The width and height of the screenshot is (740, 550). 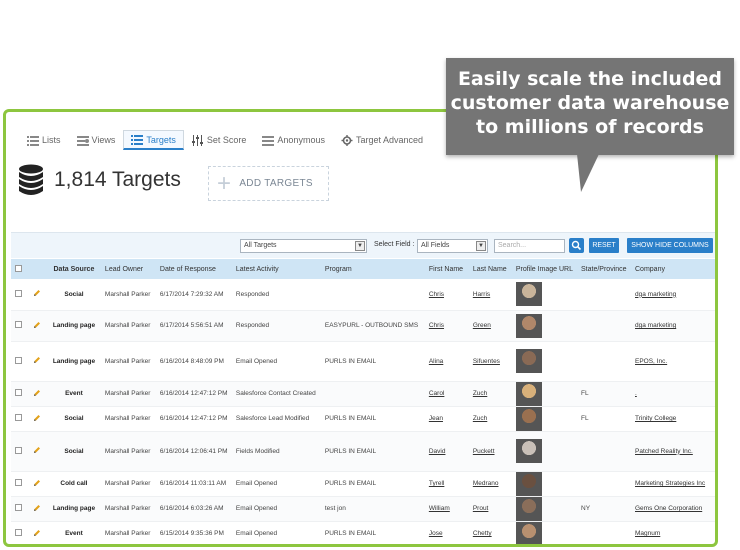 What do you see at coordinates (576, 245) in the screenshot?
I see `search-button` at bounding box center [576, 245].